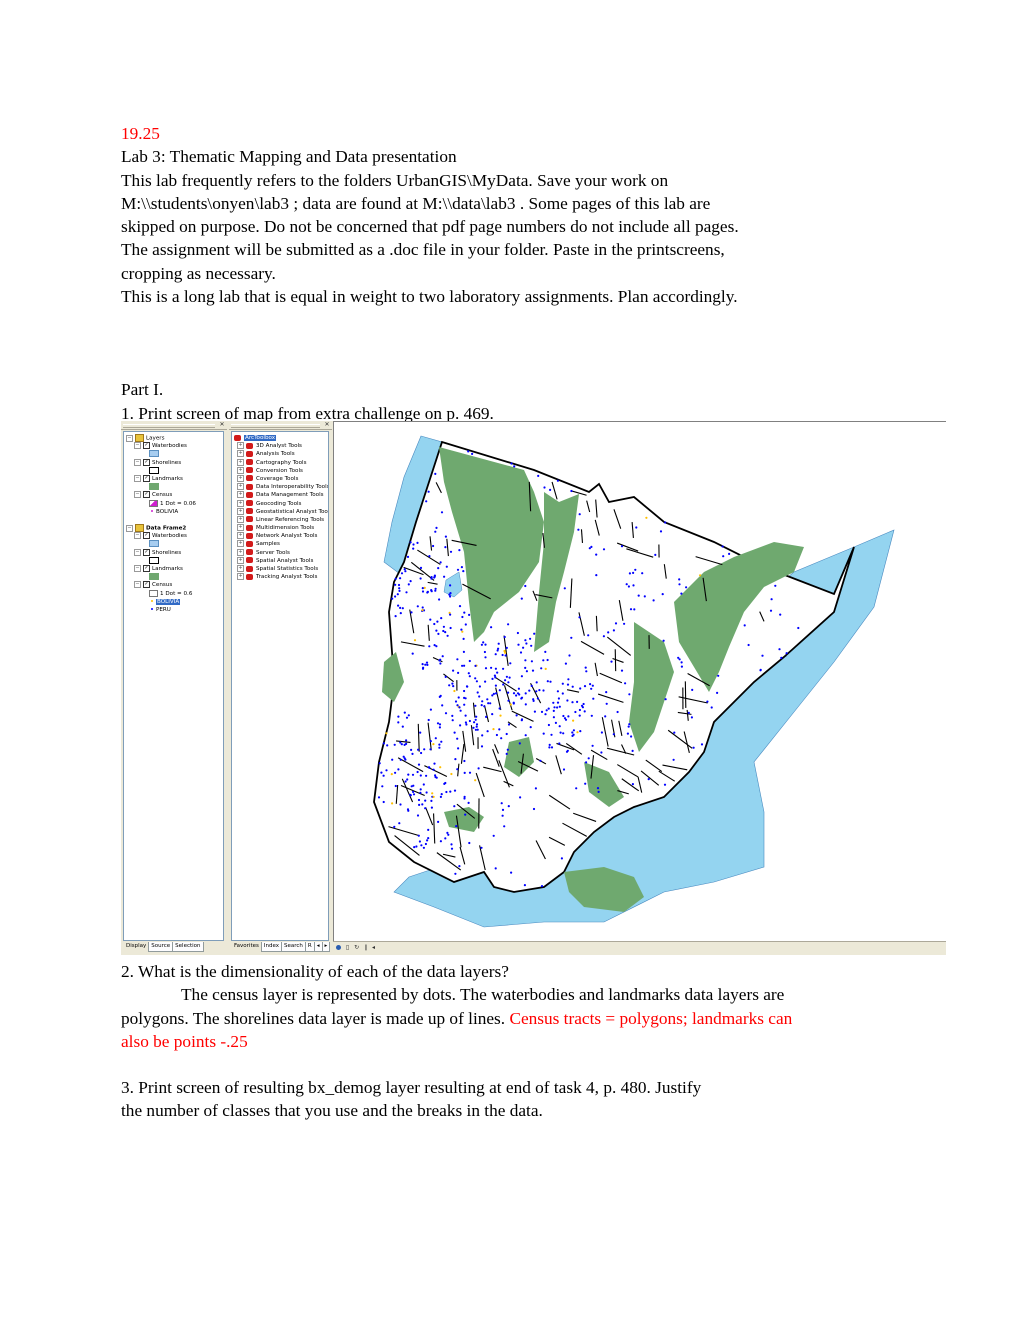 The image size is (1020, 1320). Describe the element at coordinates (260, 438) in the screenshot. I see `toolbox-root-label: ArcToolbox` at that location.